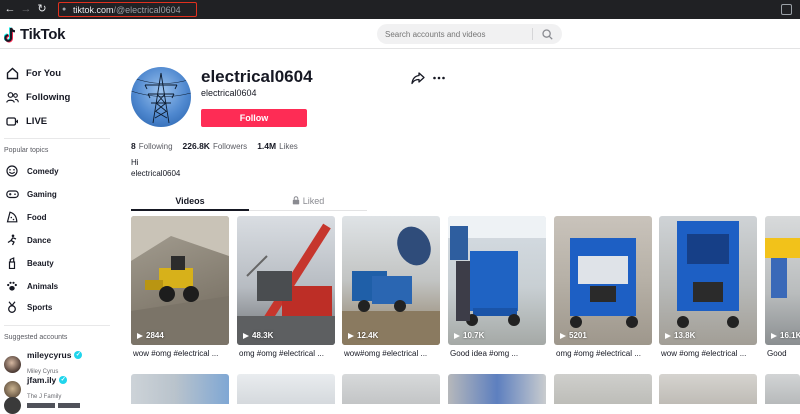  Describe the element at coordinates (26, 217) in the screenshot. I see `topic-food: Food` at that location.